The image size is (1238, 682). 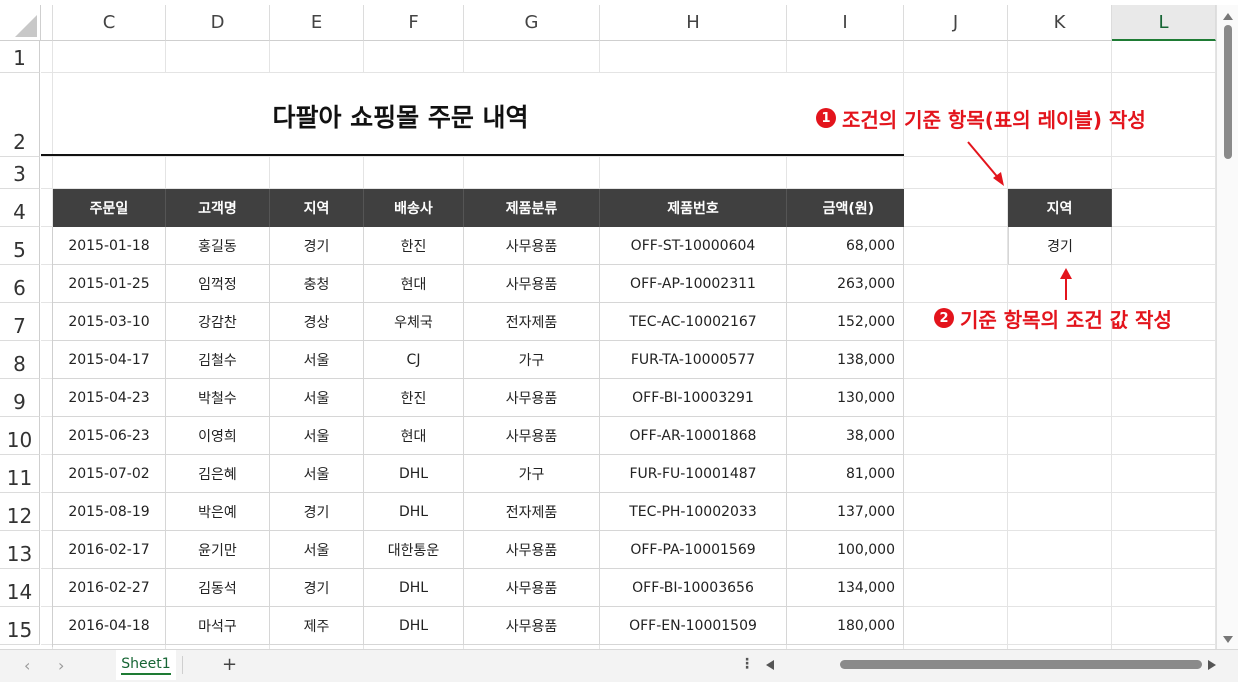 I want to click on row-header-3: 3, so click(x=20, y=173).